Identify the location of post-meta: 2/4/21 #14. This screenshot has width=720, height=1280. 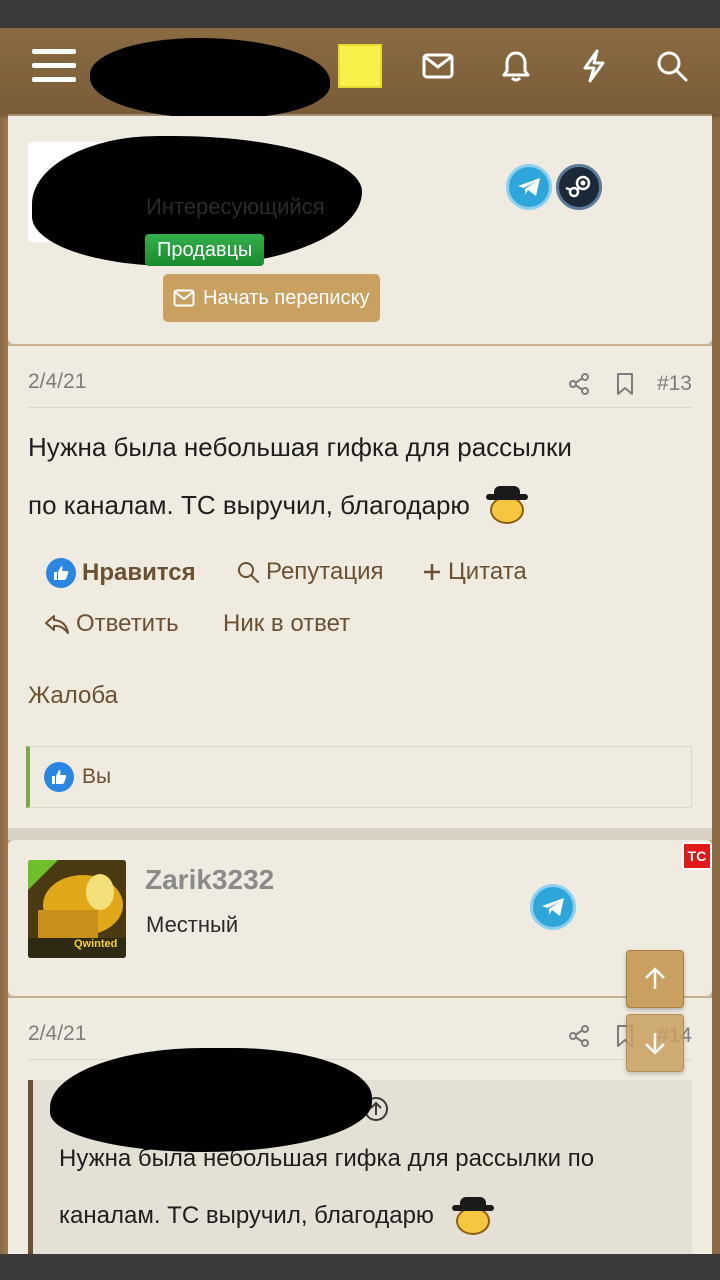
(360, 1041).